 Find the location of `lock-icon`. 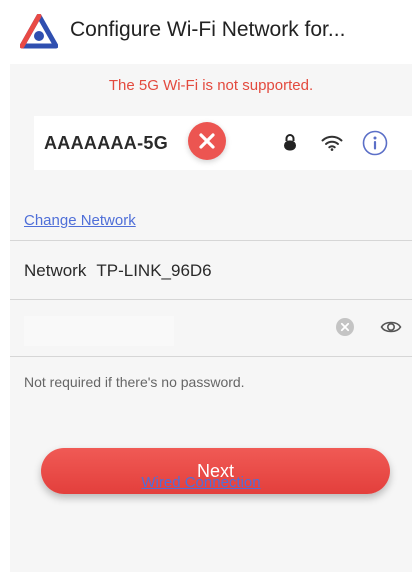

lock-icon is located at coordinates (290, 142).